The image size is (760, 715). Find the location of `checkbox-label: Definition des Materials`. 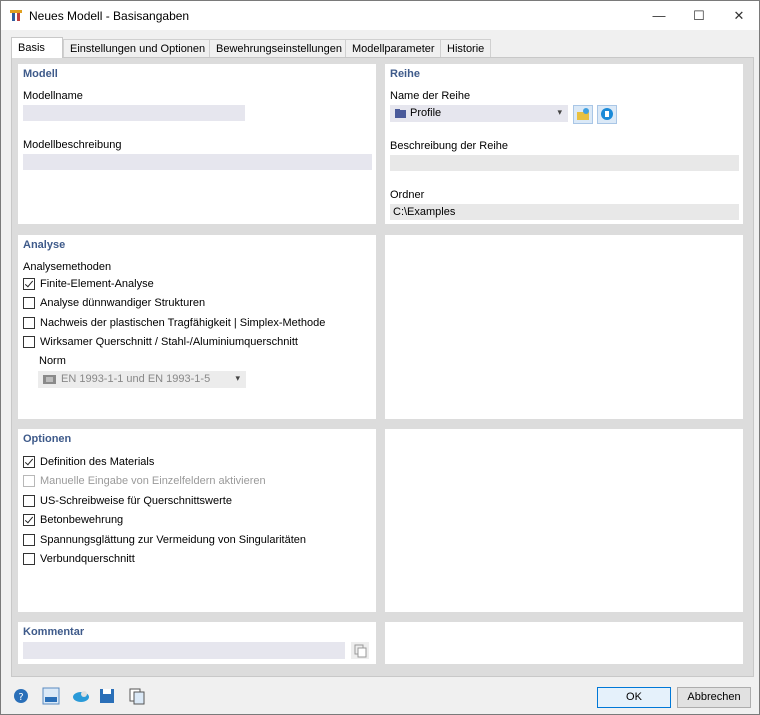

checkbox-label: Definition des Materials is located at coordinates (97, 462).